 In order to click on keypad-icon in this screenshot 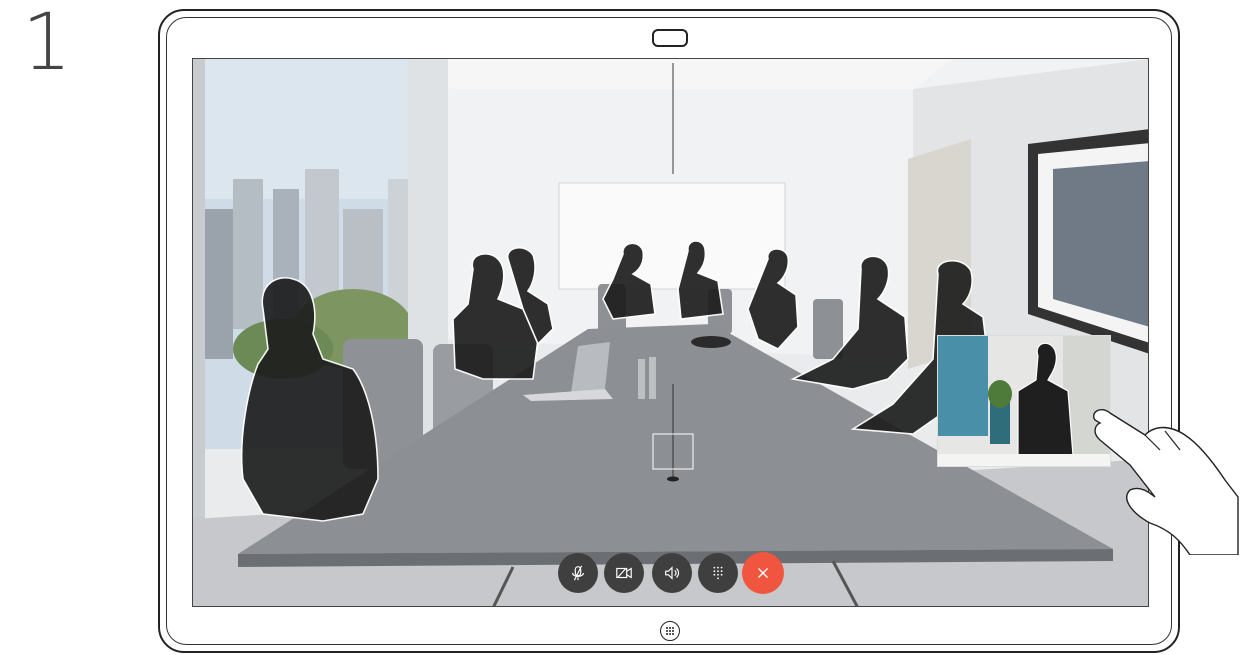, I will do `click(718, 573)`.